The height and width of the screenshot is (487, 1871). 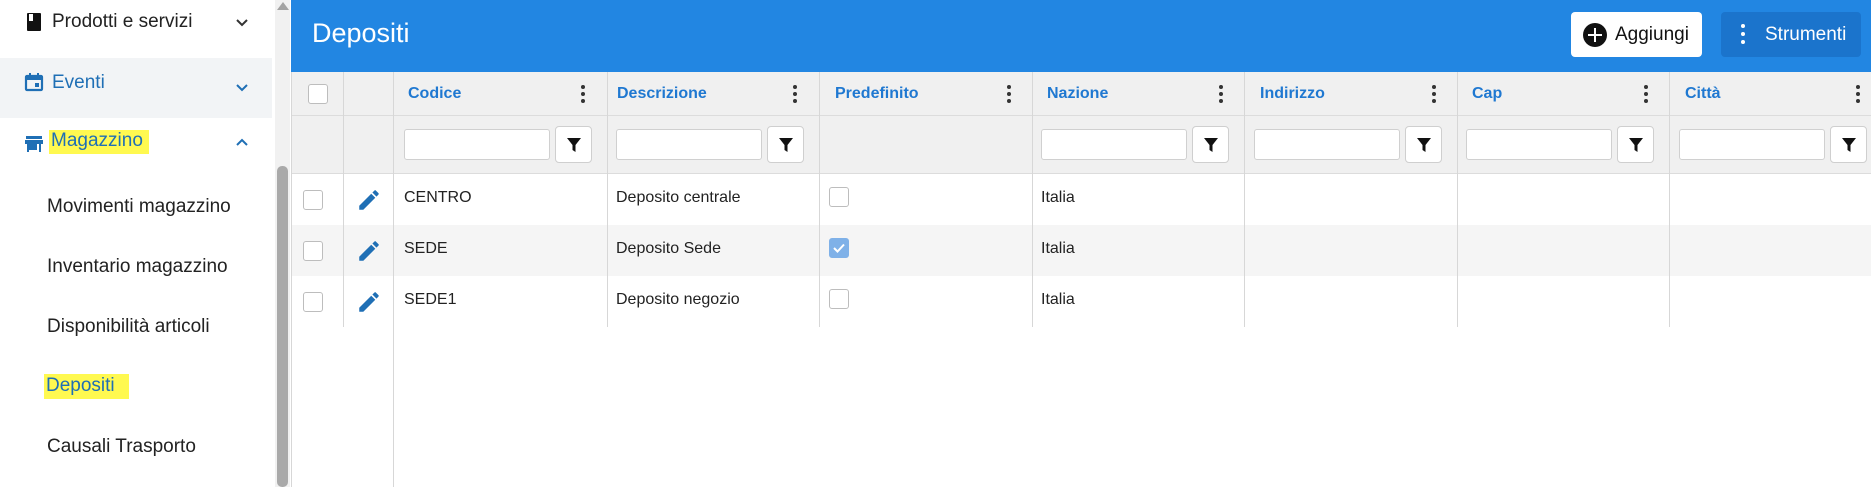 What do you see at coordinates (1652, 34) in the screenshot?
I see `add-button-label: Aggiungi` at bounding box center [1652, 34].